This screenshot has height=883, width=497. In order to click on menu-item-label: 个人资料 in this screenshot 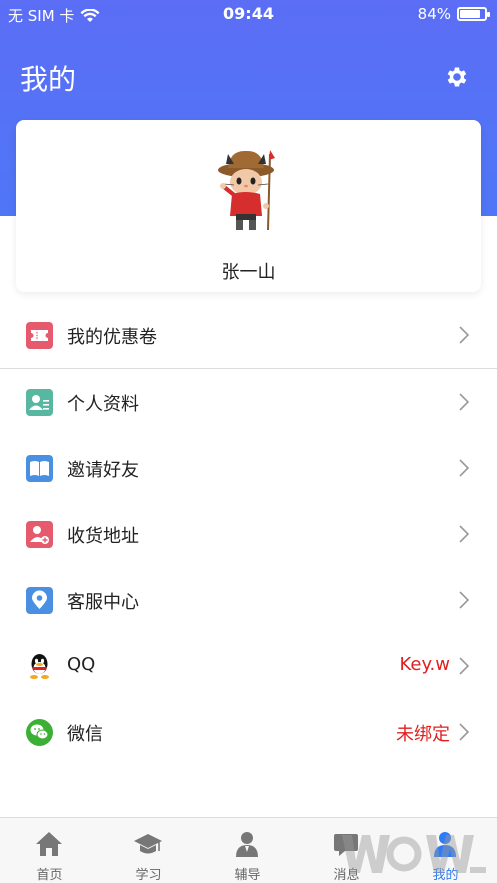, I will do `click(103, 404)`.